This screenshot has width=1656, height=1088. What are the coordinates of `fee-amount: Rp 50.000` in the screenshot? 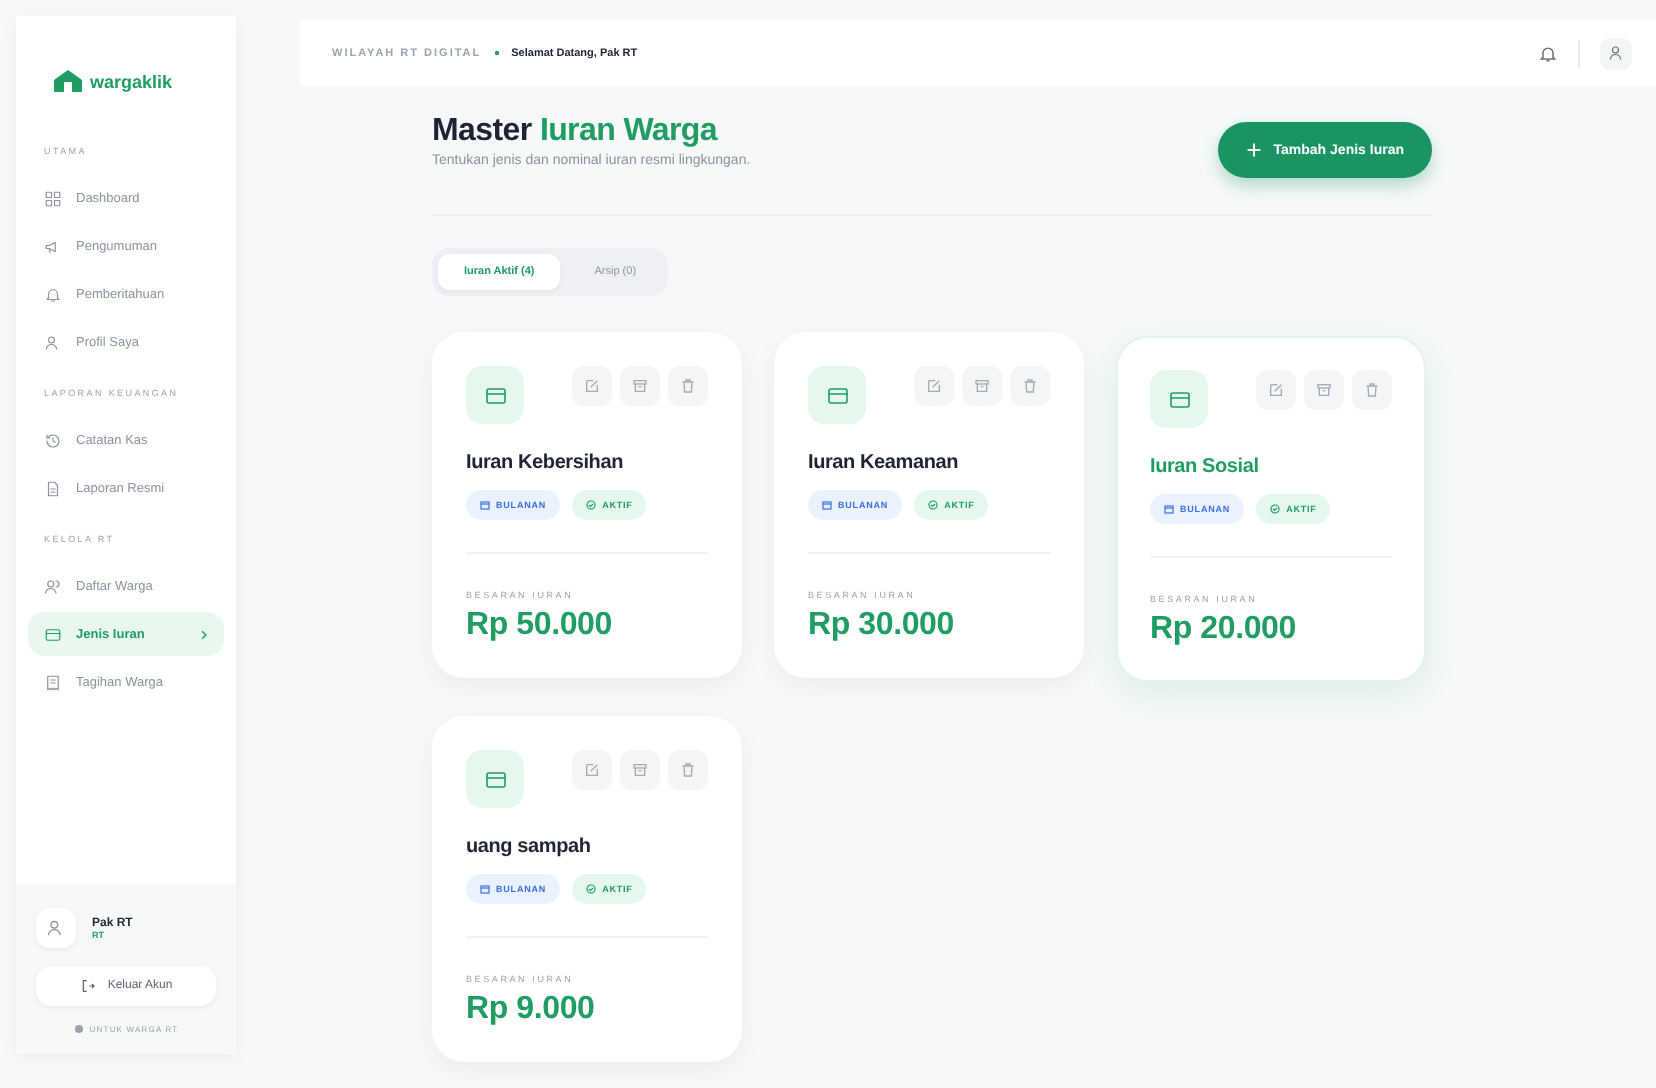 It's located at (540, 626).